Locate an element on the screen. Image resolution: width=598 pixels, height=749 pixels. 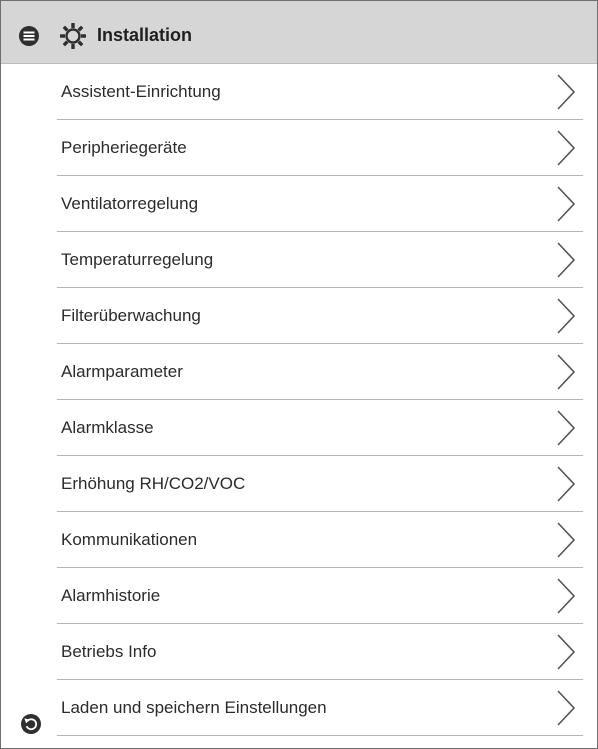
menu-icon is located at coordinates (29, 36).